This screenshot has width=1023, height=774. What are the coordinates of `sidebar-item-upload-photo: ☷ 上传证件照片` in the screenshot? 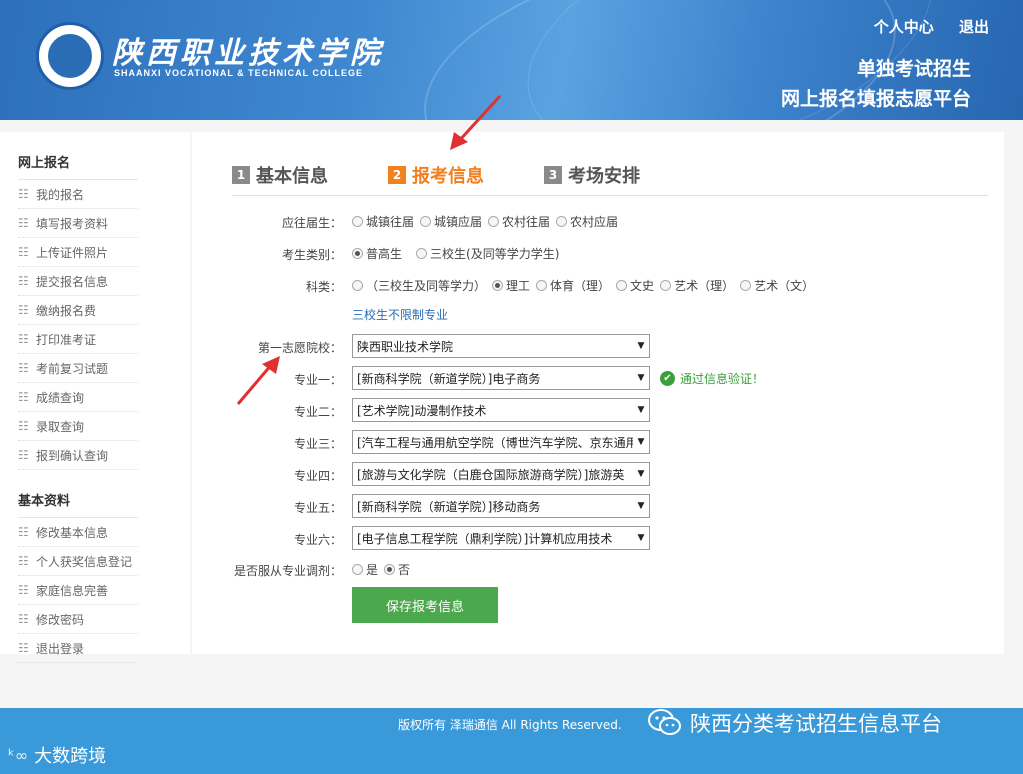 It's located at (78, 252).